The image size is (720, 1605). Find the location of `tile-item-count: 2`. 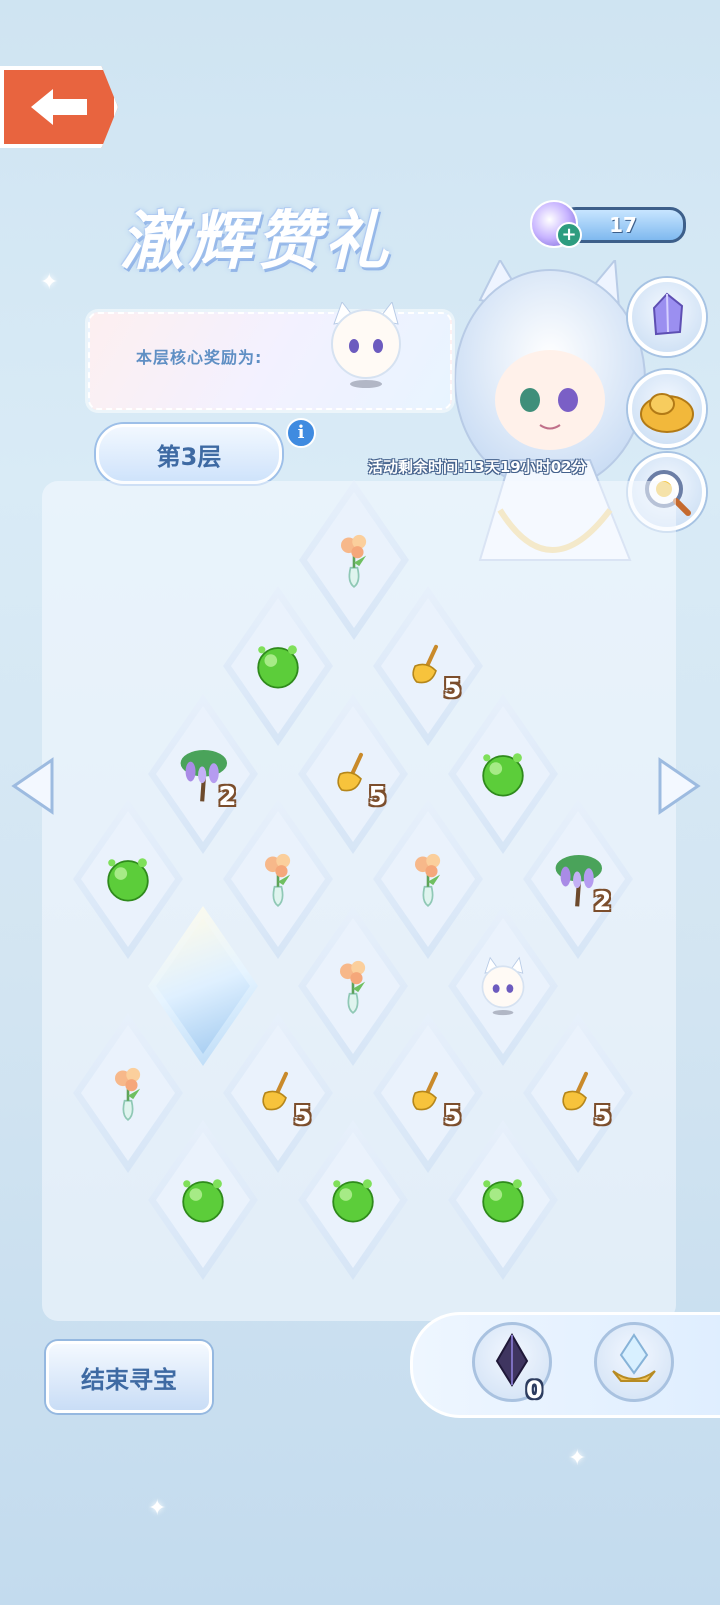

tile-item-count: 2 is located at coordinates (602, 902).